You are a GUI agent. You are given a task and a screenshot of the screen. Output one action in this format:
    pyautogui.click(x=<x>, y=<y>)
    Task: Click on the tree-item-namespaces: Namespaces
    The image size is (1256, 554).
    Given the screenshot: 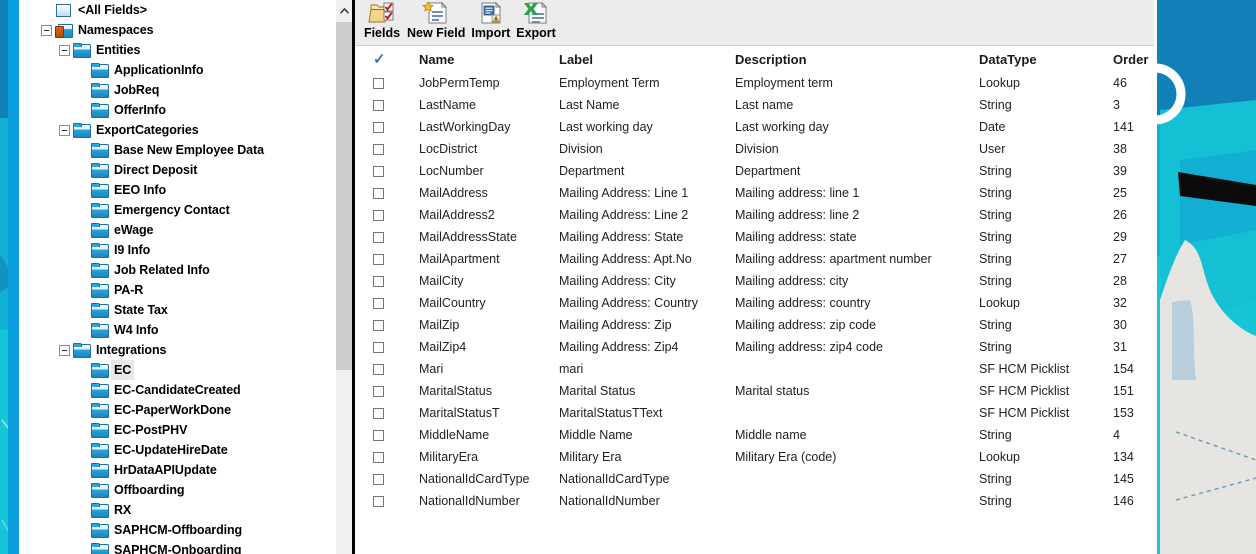 What is the action you would take?
    pyautogui.click(x=185, y=30)
    